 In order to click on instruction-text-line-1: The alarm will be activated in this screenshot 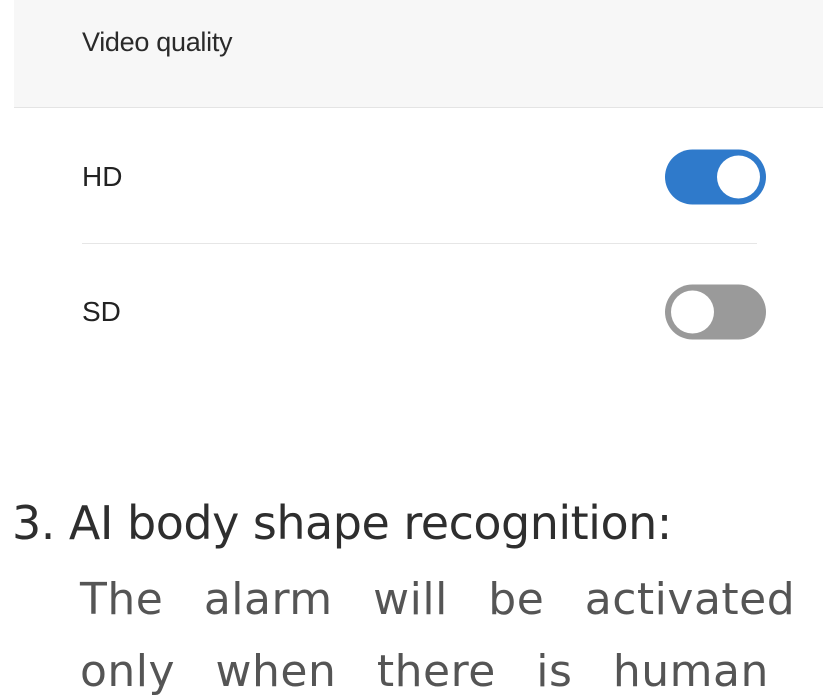, I will do `click(438, 599)`.